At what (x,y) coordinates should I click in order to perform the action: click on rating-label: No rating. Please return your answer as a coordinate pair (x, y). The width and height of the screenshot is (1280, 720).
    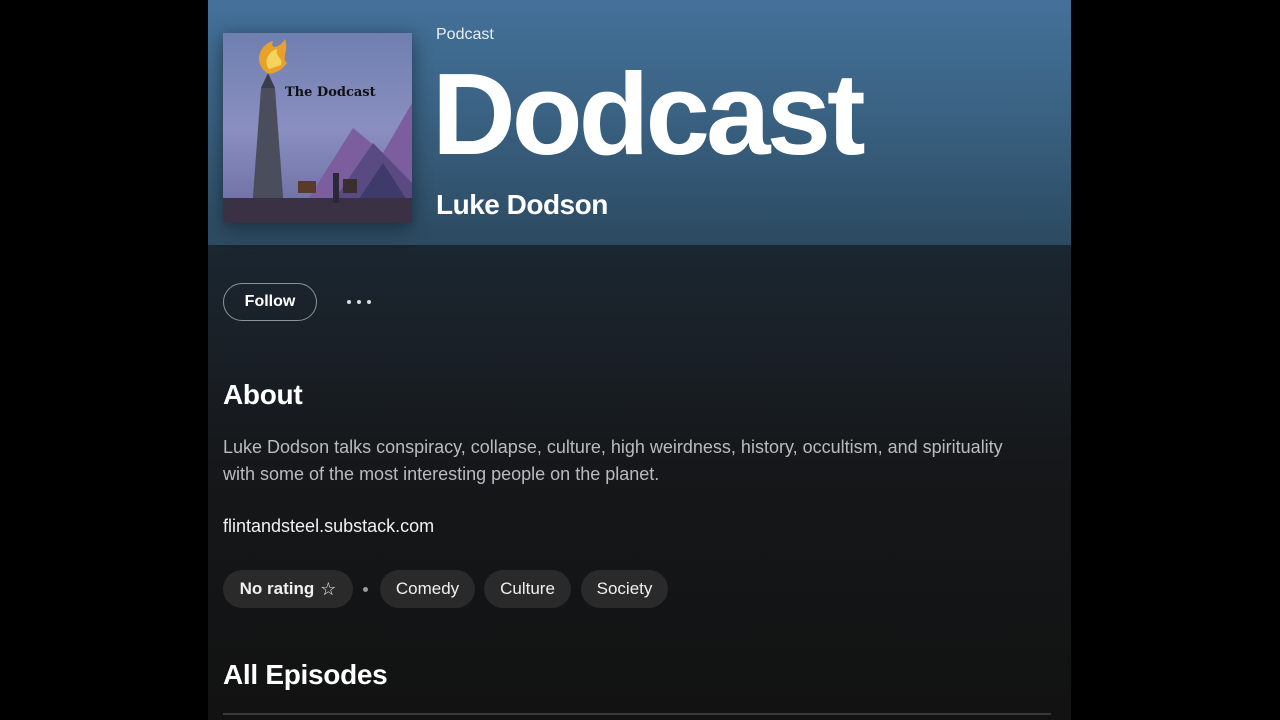
    Looking at the image, I should click on (277, 588).